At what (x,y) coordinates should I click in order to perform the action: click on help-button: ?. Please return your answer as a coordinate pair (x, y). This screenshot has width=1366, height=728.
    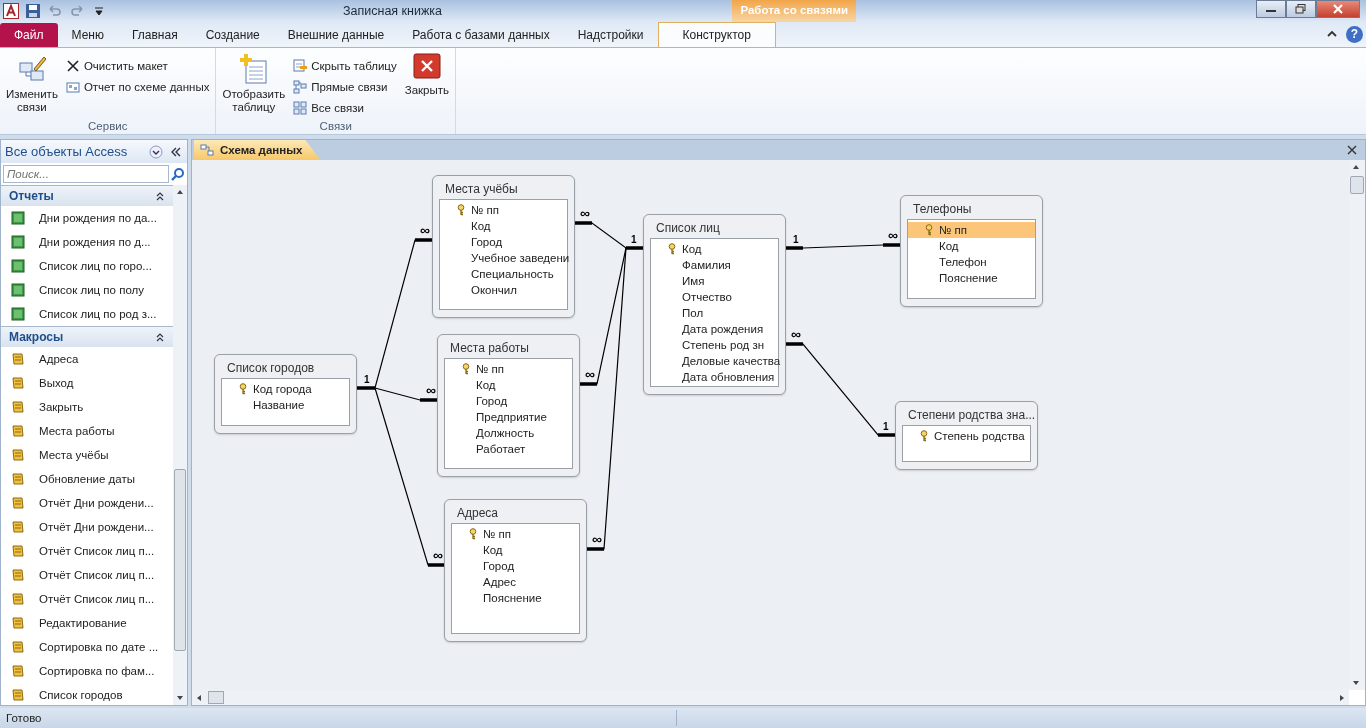
    Looking at the image, I should click on (1354, 34).